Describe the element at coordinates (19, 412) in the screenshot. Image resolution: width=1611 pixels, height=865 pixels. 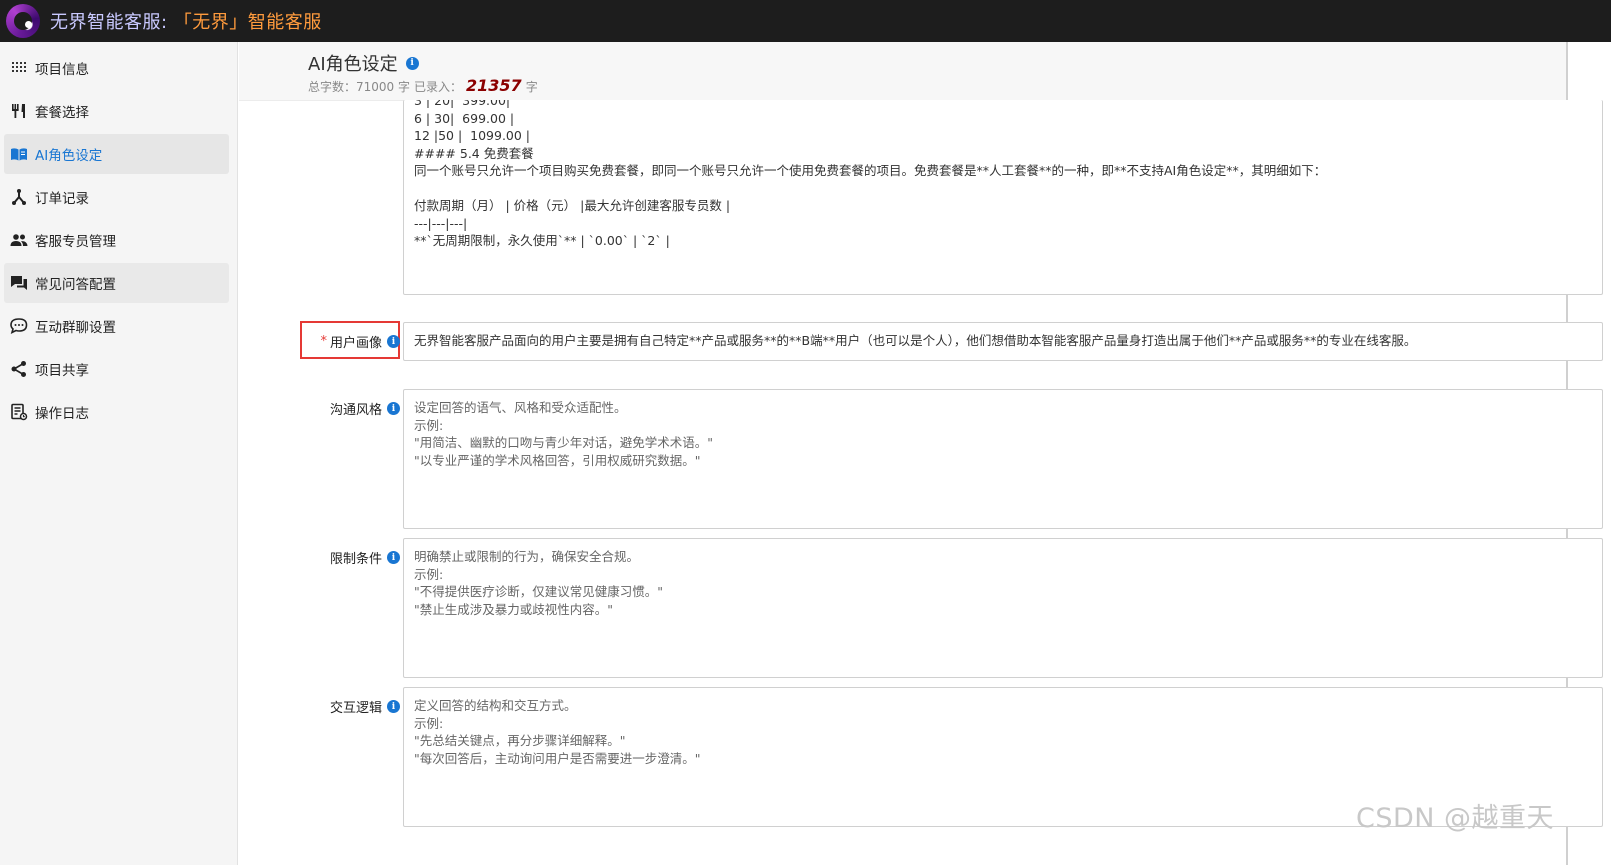
I see `log-icon` at that location.